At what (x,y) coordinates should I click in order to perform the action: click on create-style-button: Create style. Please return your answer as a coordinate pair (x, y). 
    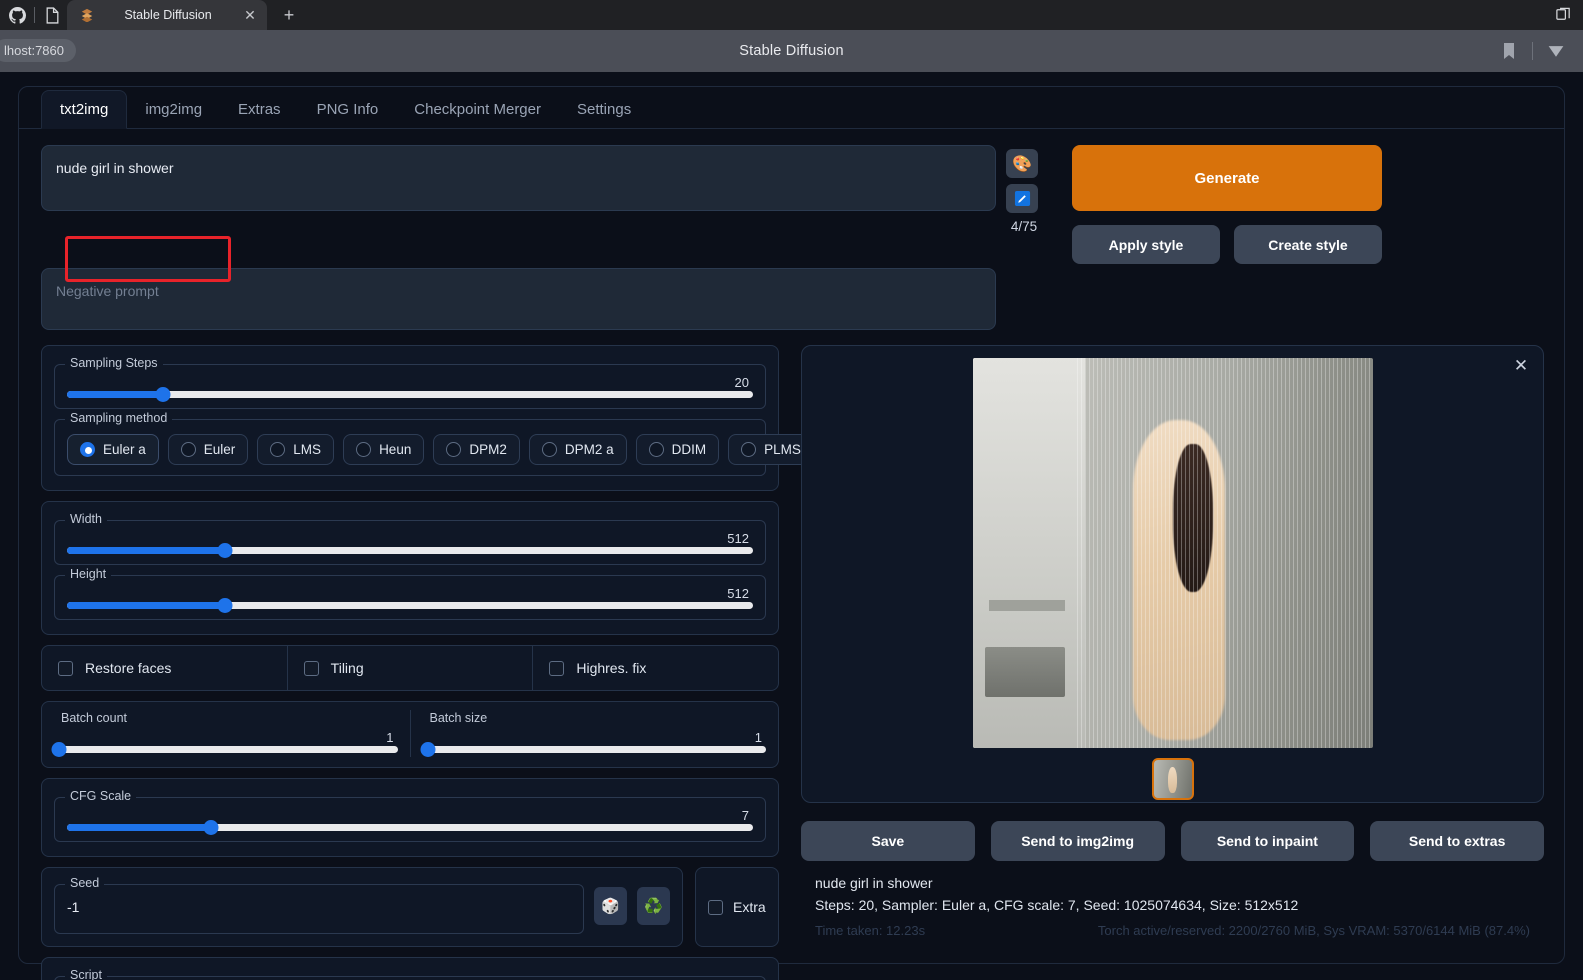
    Looking at the image, I should click on (1308, 244).